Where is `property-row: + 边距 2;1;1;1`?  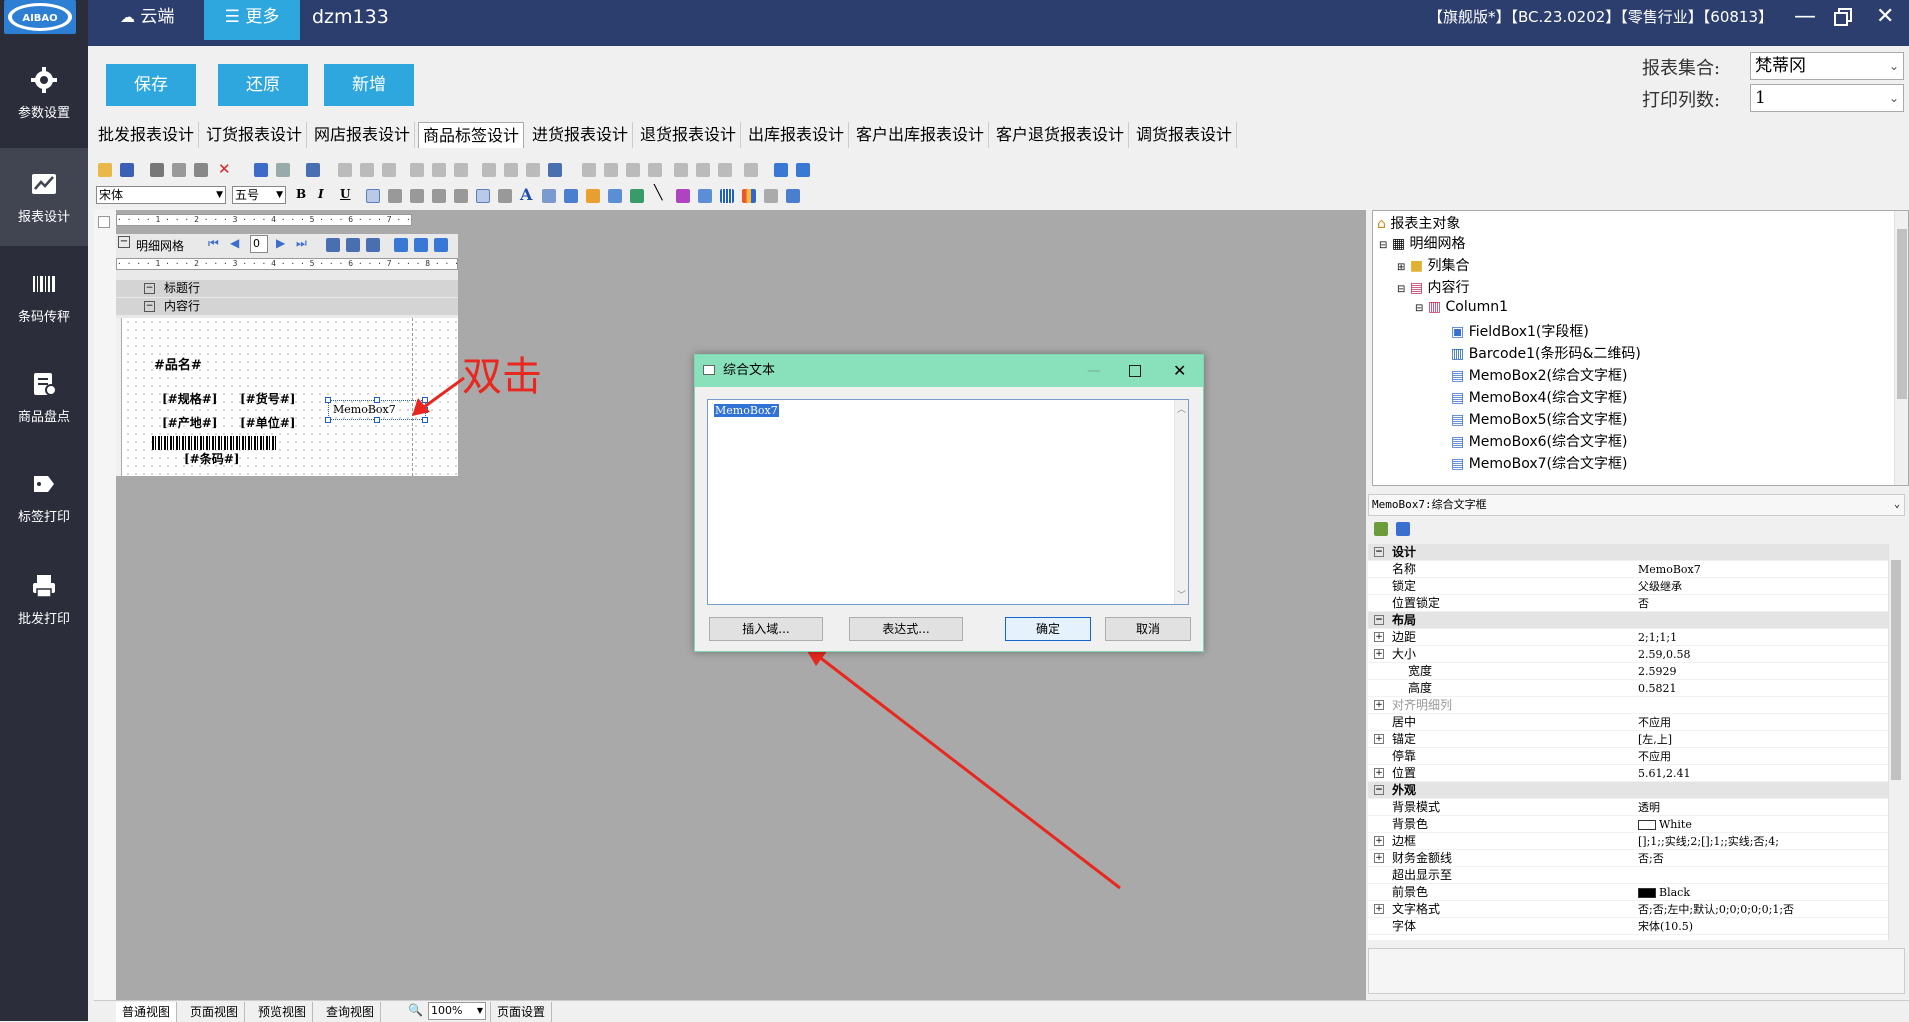 property-row: + 边距 2;1;1;1 is located at coordinates (1628, 637).